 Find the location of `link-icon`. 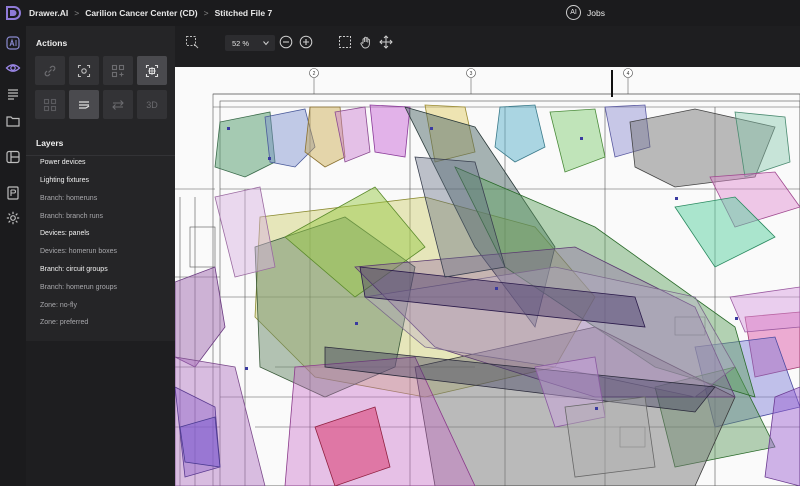

link-icon is located at coordinates (50, 70).